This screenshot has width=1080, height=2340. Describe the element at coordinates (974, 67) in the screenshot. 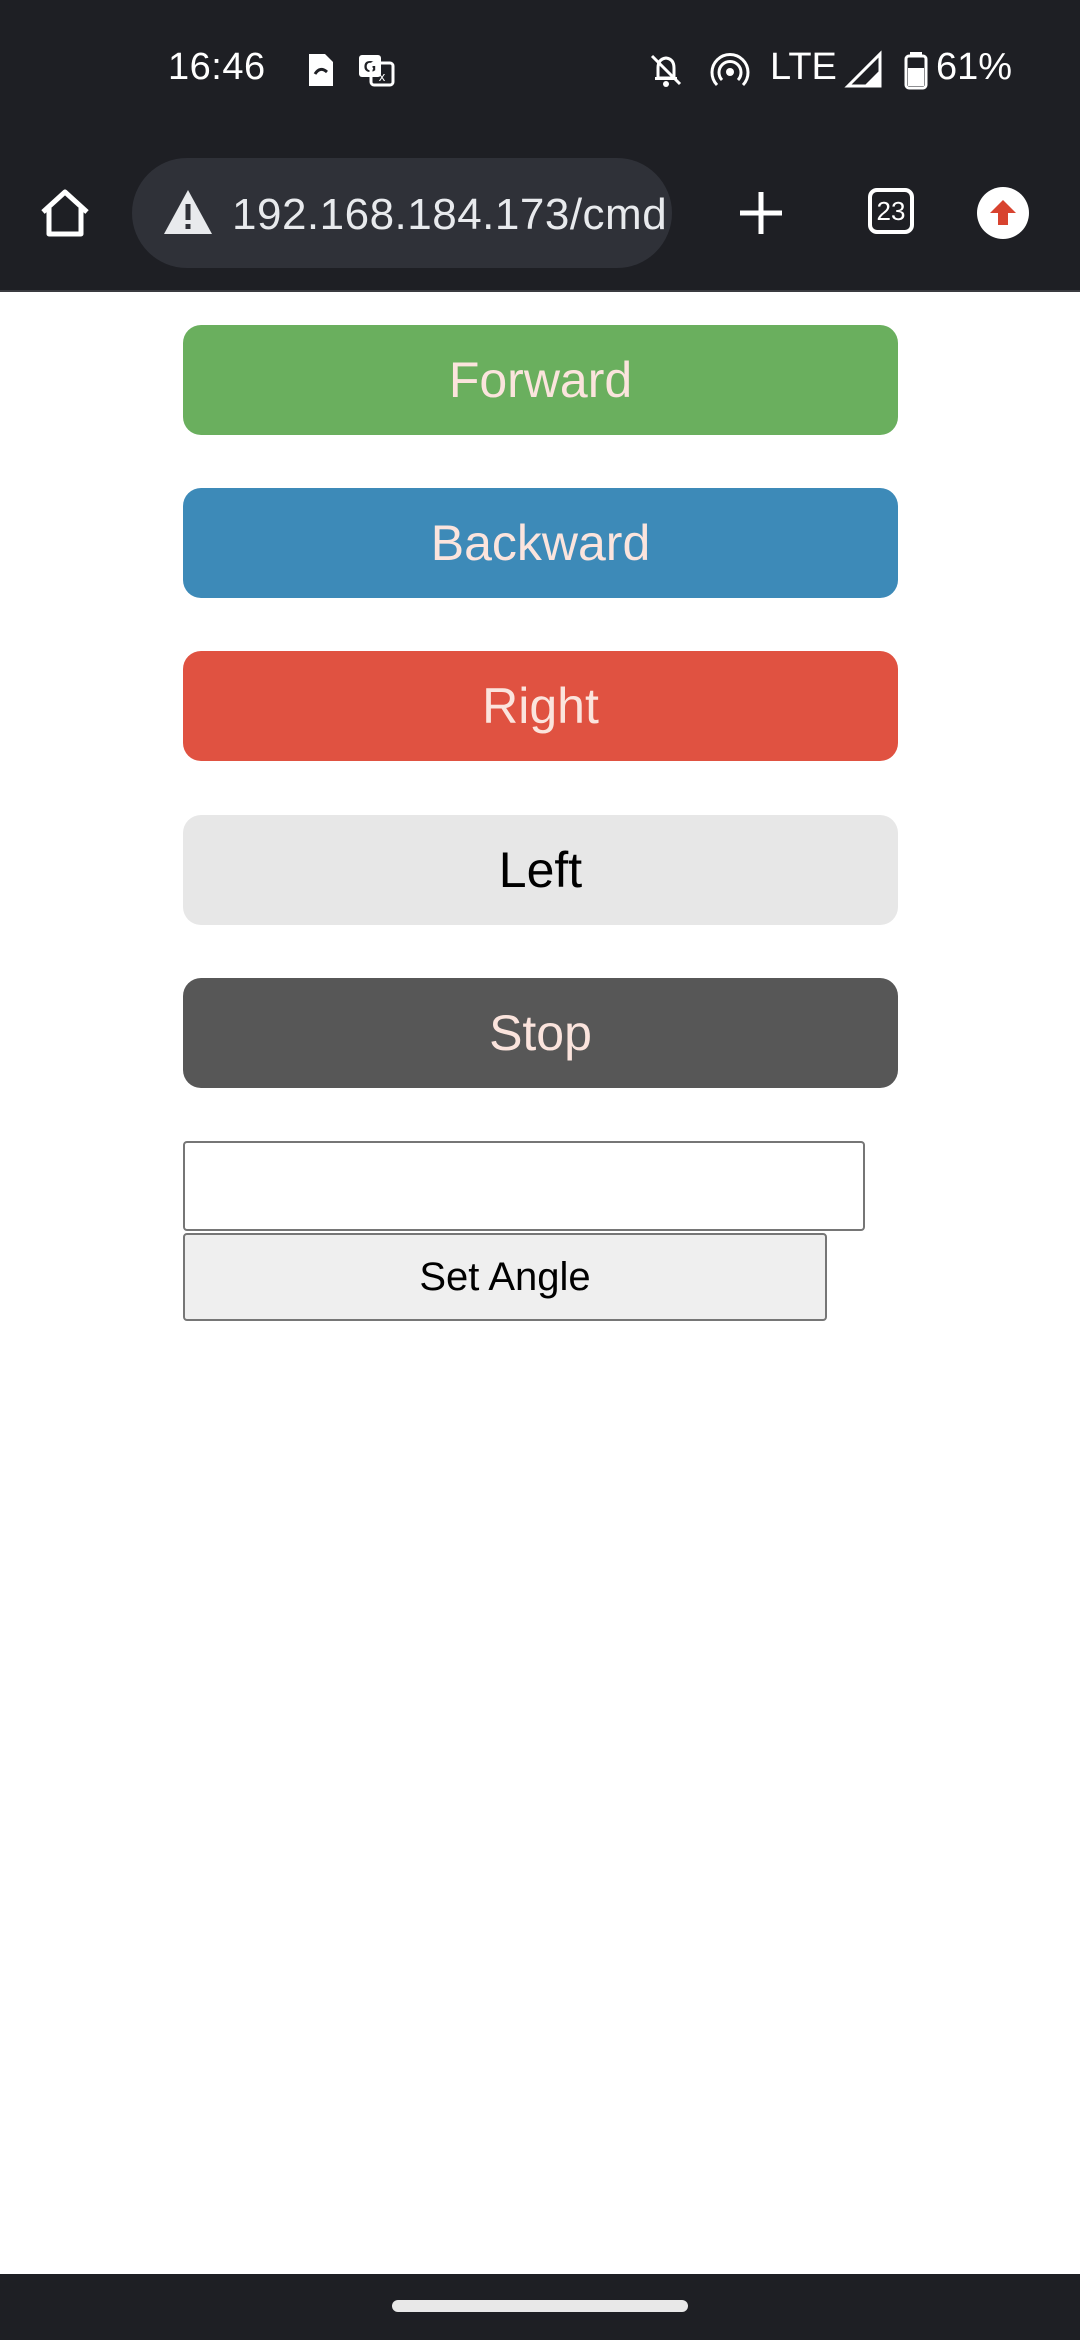

I see `battery-percent: 61%` at that location.